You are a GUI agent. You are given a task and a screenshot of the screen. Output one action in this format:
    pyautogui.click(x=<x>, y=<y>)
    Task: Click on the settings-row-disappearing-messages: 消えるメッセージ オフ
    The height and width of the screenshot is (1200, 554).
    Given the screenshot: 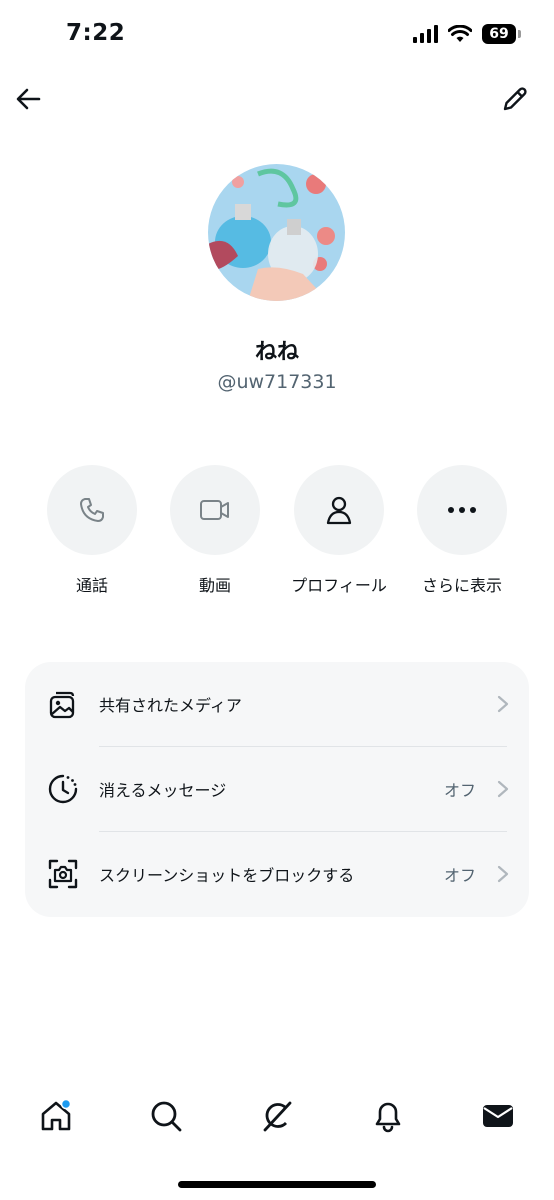 What is the action you would take?
    pyautogui.click(x=277, y=789)
    